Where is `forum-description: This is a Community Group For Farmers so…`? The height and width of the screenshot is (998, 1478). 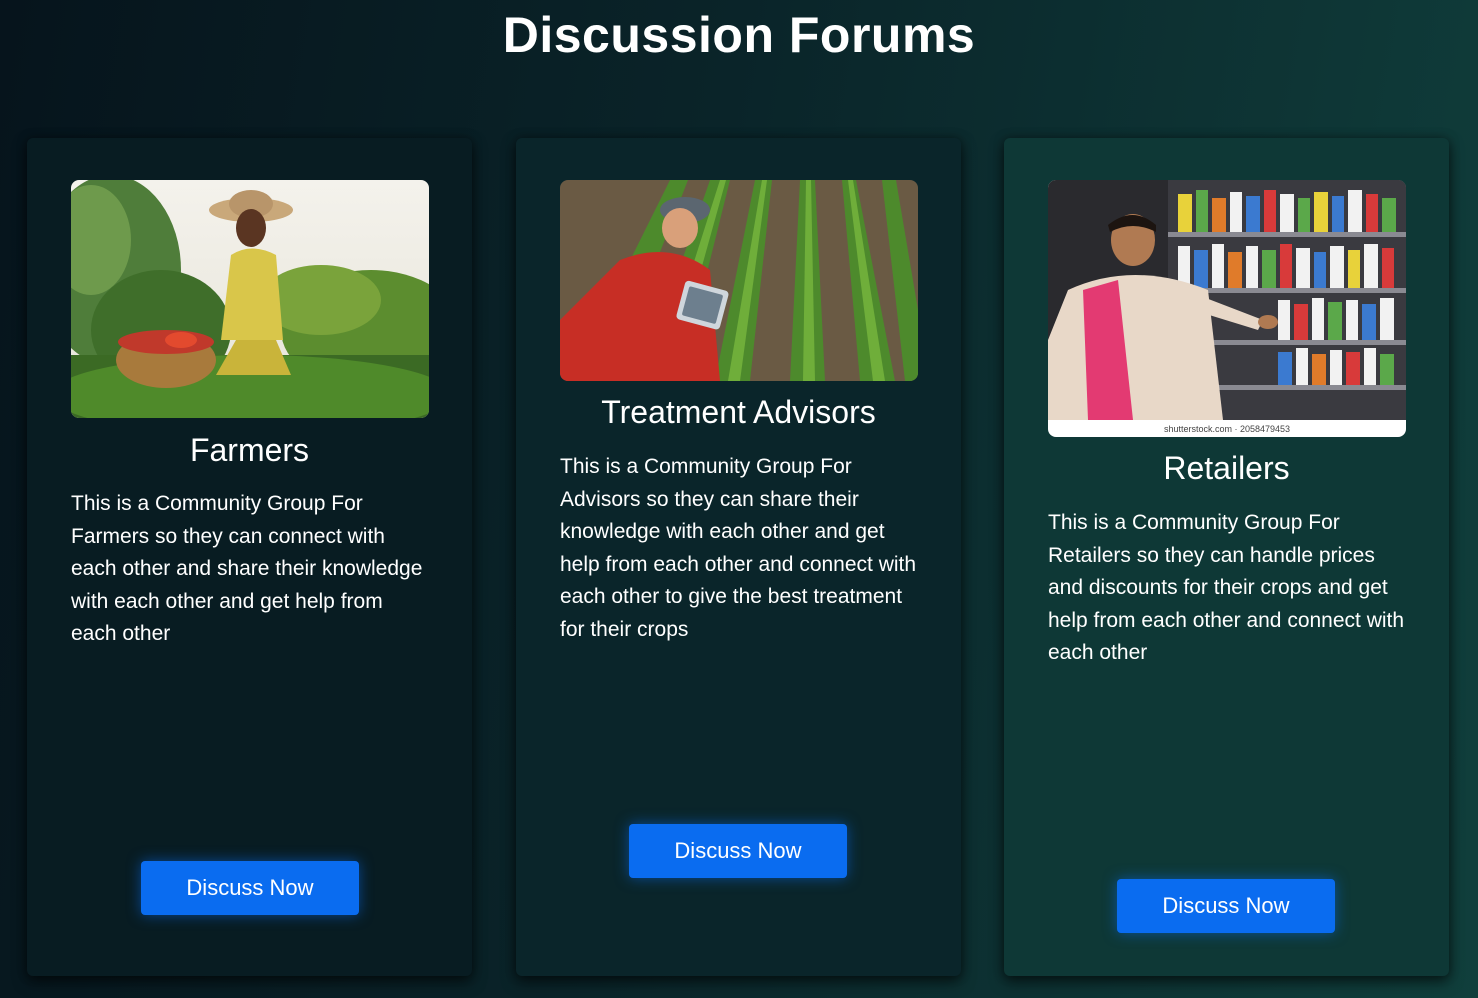 forum-description: This is a Community Group For Farmers so… is located at coordinates (247, 568).